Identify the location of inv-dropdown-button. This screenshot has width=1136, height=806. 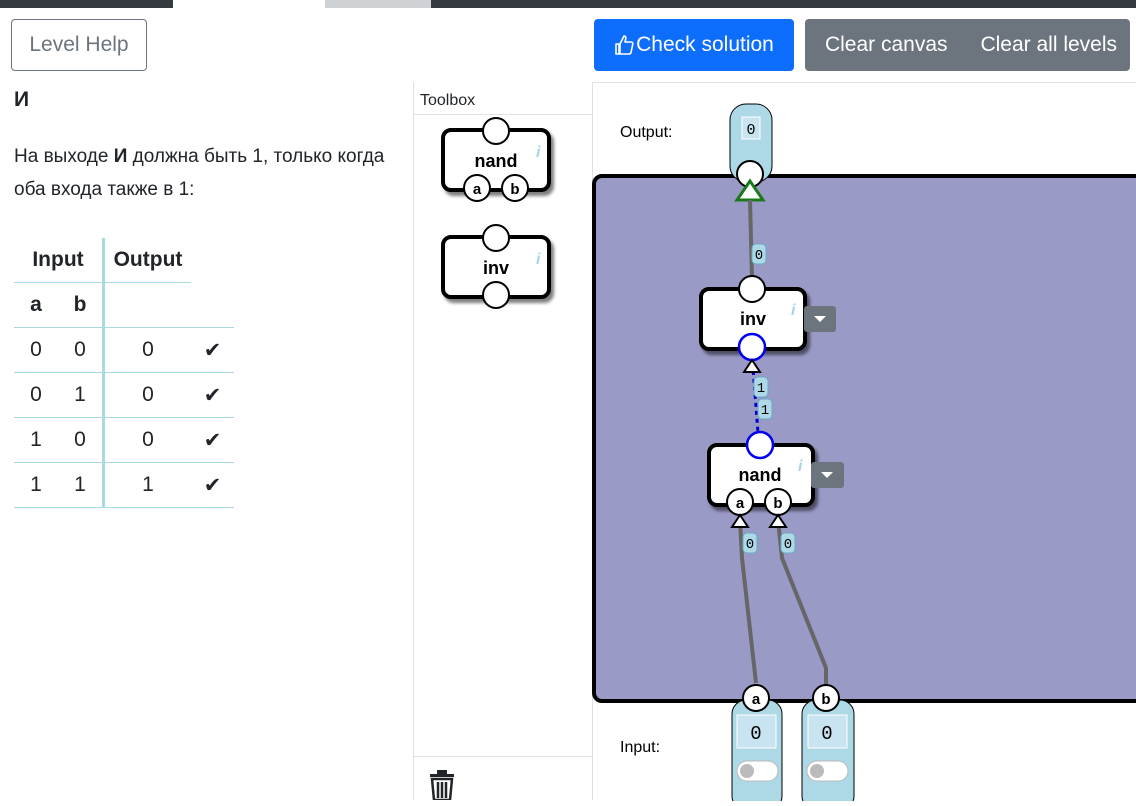
(820, 319).